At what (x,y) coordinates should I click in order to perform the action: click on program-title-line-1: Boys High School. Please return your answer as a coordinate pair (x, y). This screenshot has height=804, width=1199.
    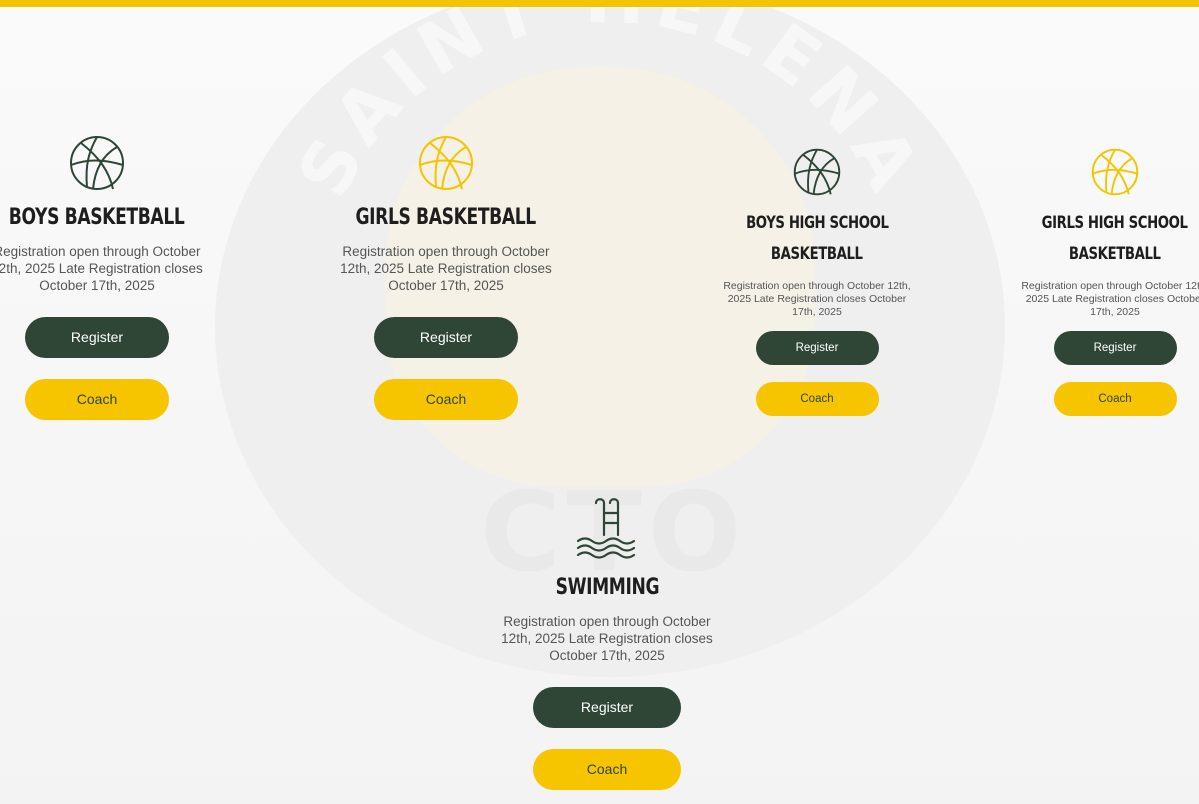
    Looking at the image, I should click on (817, 223).